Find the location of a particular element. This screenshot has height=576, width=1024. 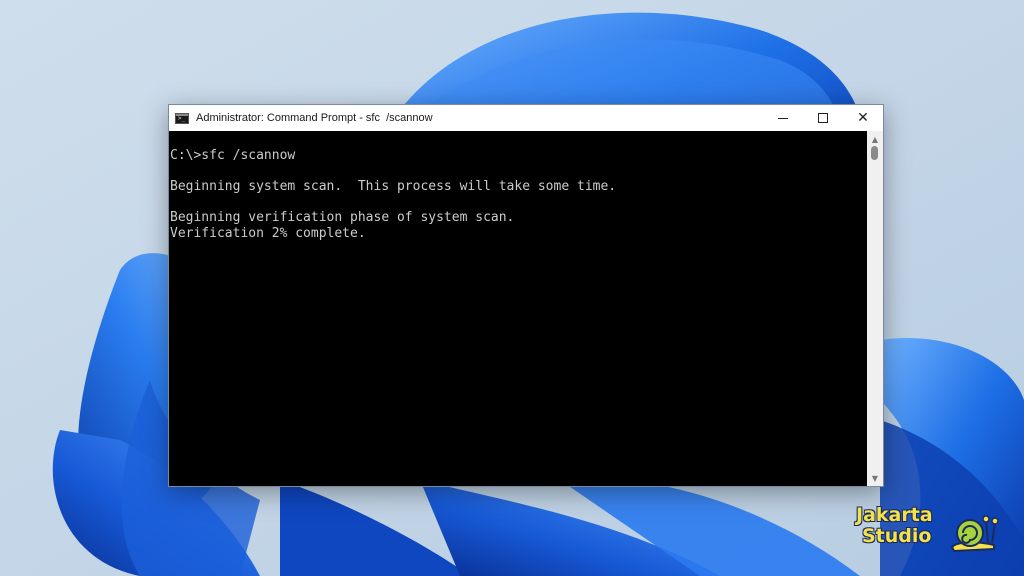

watermark: Jakarta Studio is located at coordinates (936, 530).